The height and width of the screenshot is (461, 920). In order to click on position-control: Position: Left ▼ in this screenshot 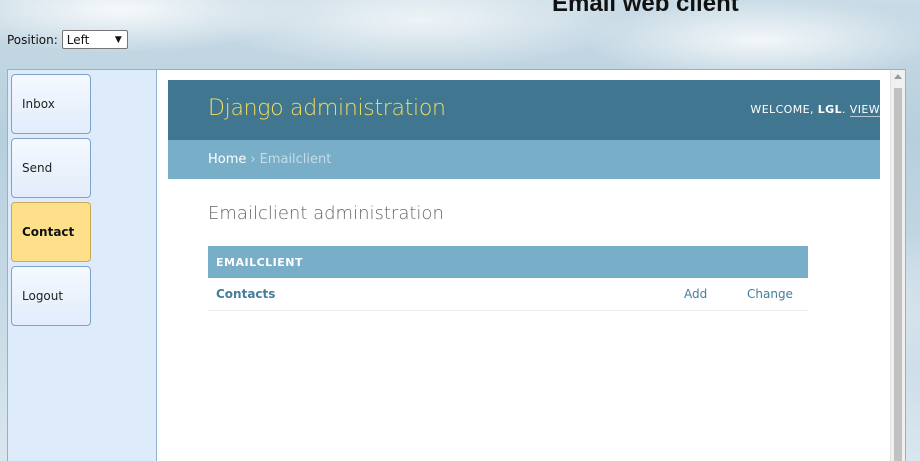, I will do `click(67, 39)`.